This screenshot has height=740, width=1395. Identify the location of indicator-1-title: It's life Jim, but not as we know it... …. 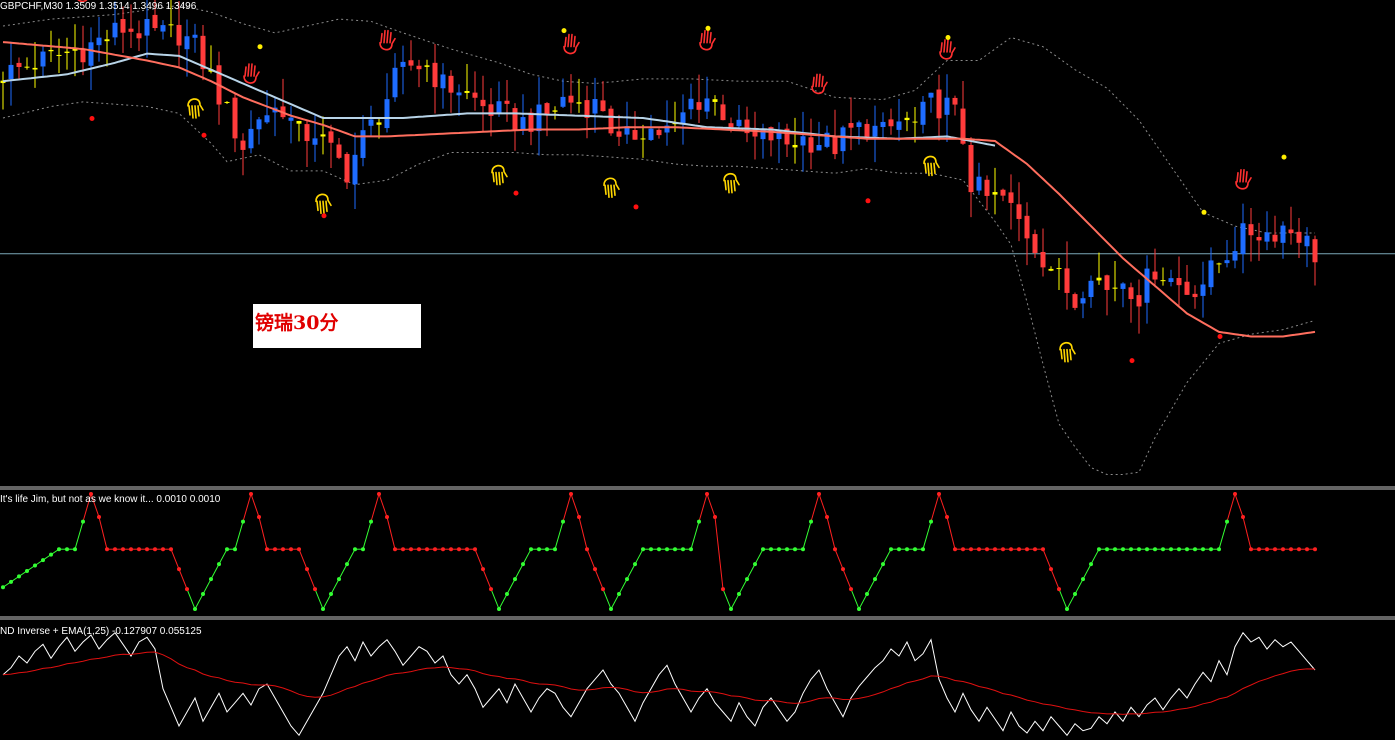
(110, 499).